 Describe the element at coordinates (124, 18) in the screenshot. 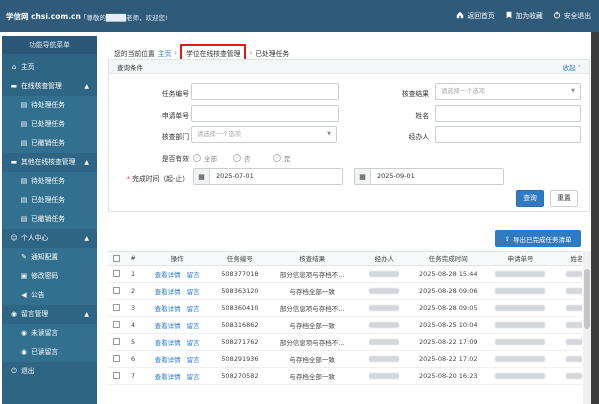

I see `welcome-text: 「尊敬的████老师，欢迎您!` at that location.